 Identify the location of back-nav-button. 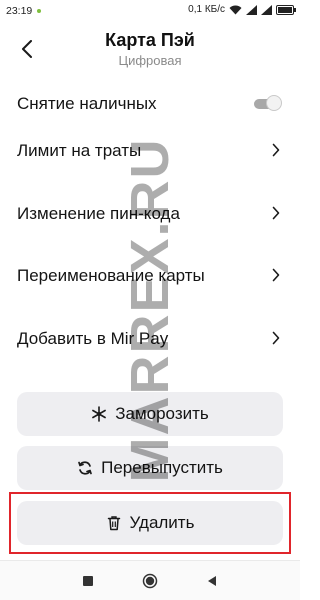
(212, 581).